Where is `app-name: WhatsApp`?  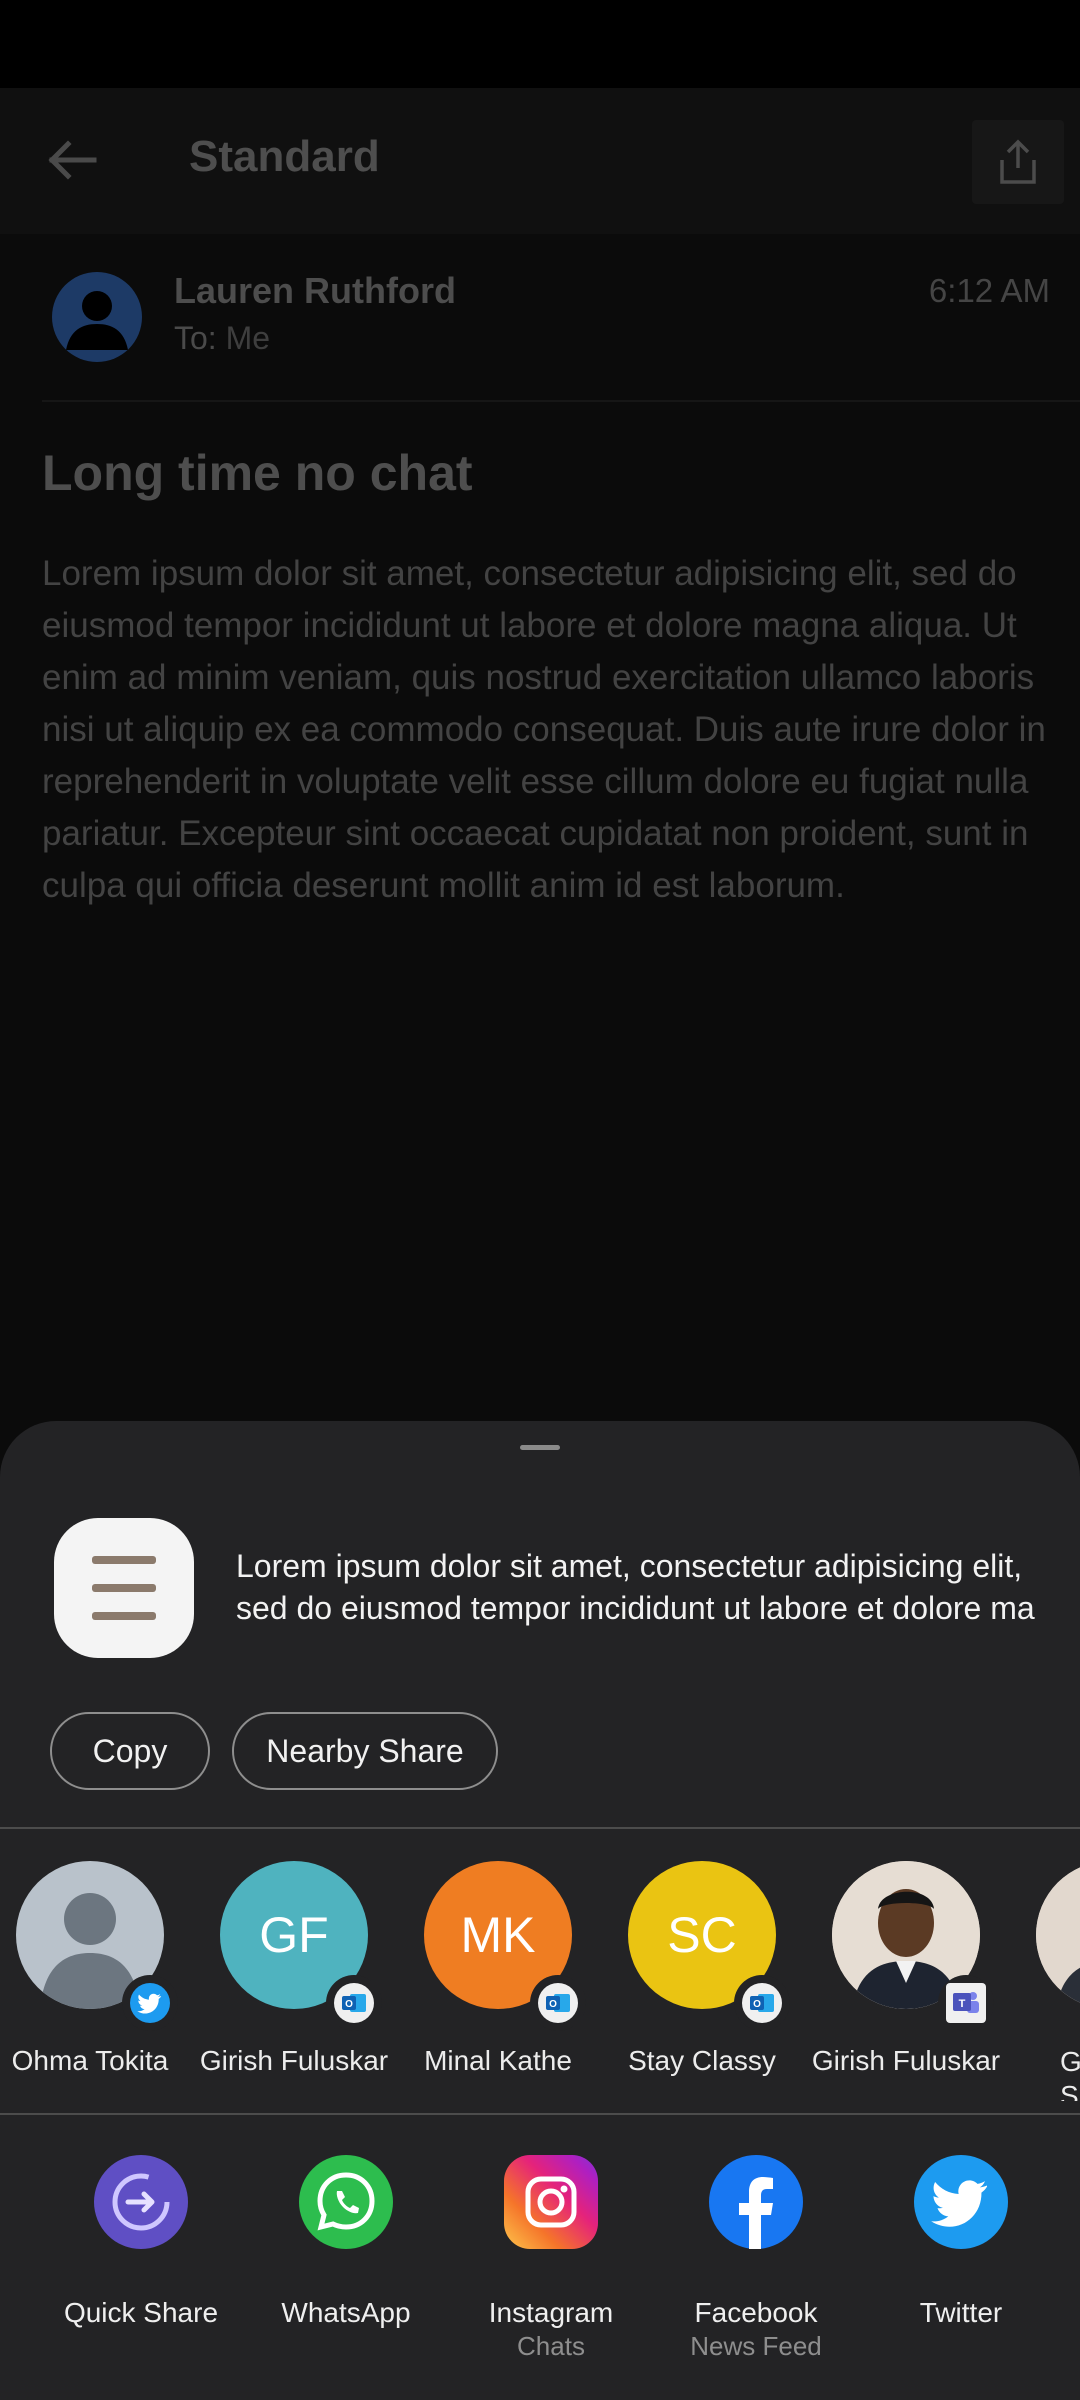
app-name: WhatsApp is located at coordinates (346, 2312).